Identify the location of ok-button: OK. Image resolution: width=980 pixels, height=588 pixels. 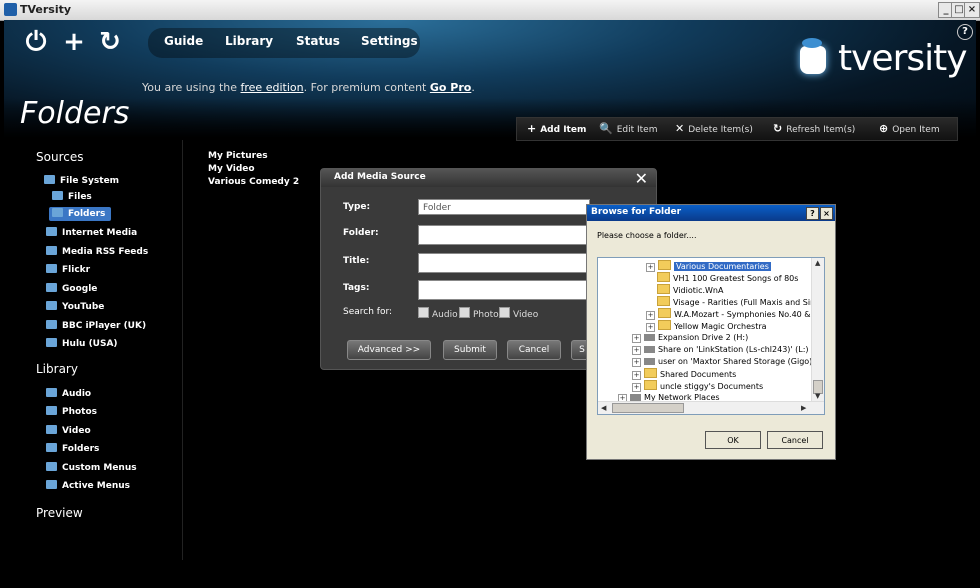
(733, 440).